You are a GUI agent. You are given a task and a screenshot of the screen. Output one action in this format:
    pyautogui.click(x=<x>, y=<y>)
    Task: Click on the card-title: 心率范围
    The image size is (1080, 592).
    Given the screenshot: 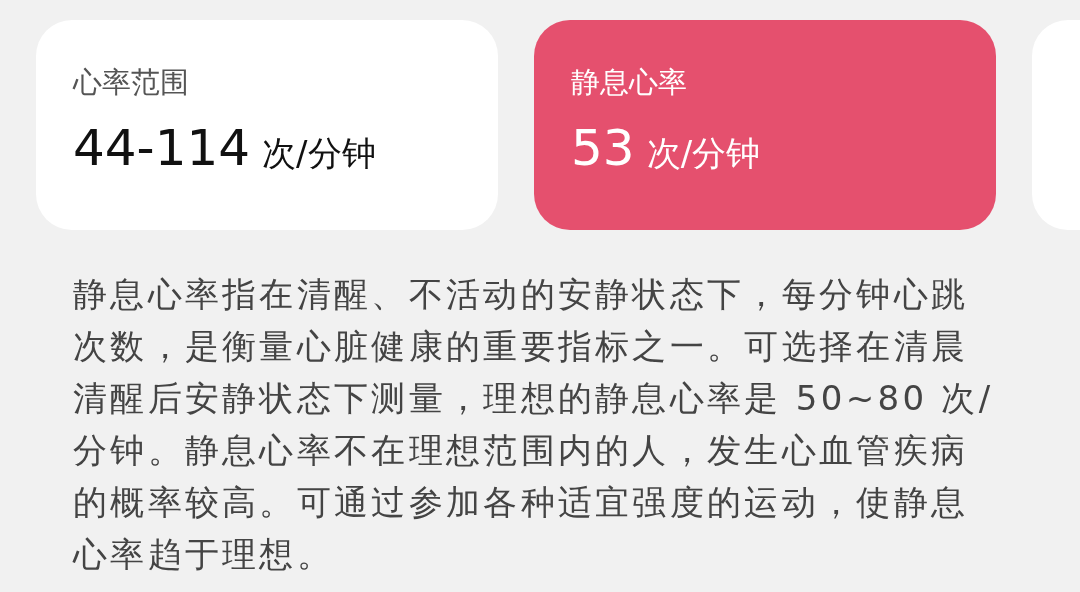 What is the action you would take?
    pyautogui.click(x=131, y=82)
    